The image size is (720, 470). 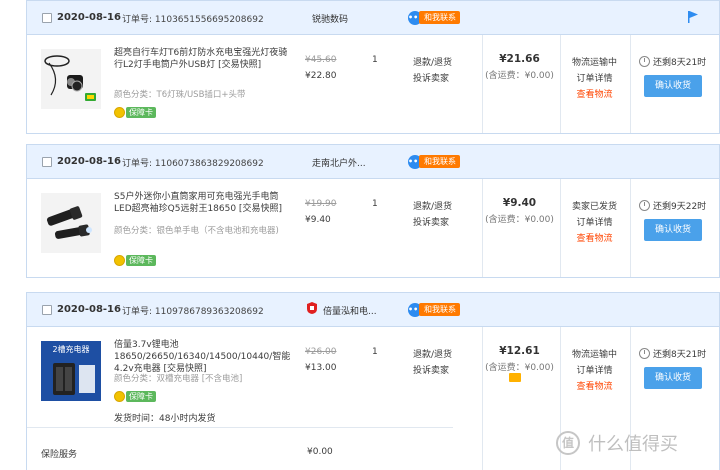 I want to click on order-status: 卖家已发货 订单详情 查看物流, so click(x=594, y=223).